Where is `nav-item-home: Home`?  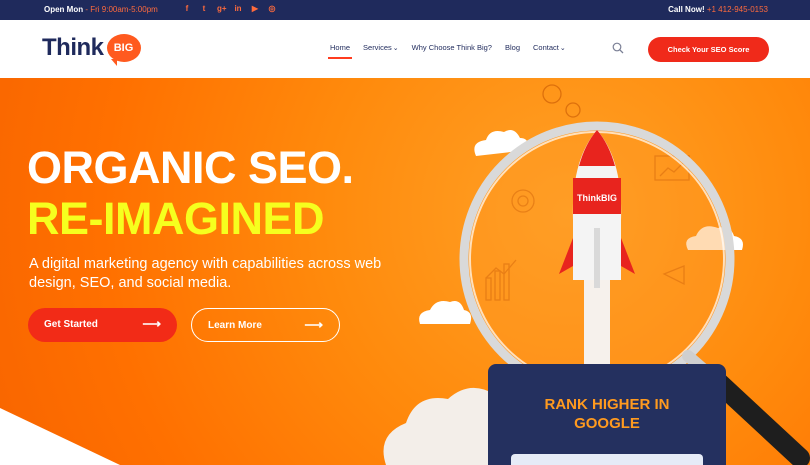 nav-item-home: Home is located at coordinates (340, 51).